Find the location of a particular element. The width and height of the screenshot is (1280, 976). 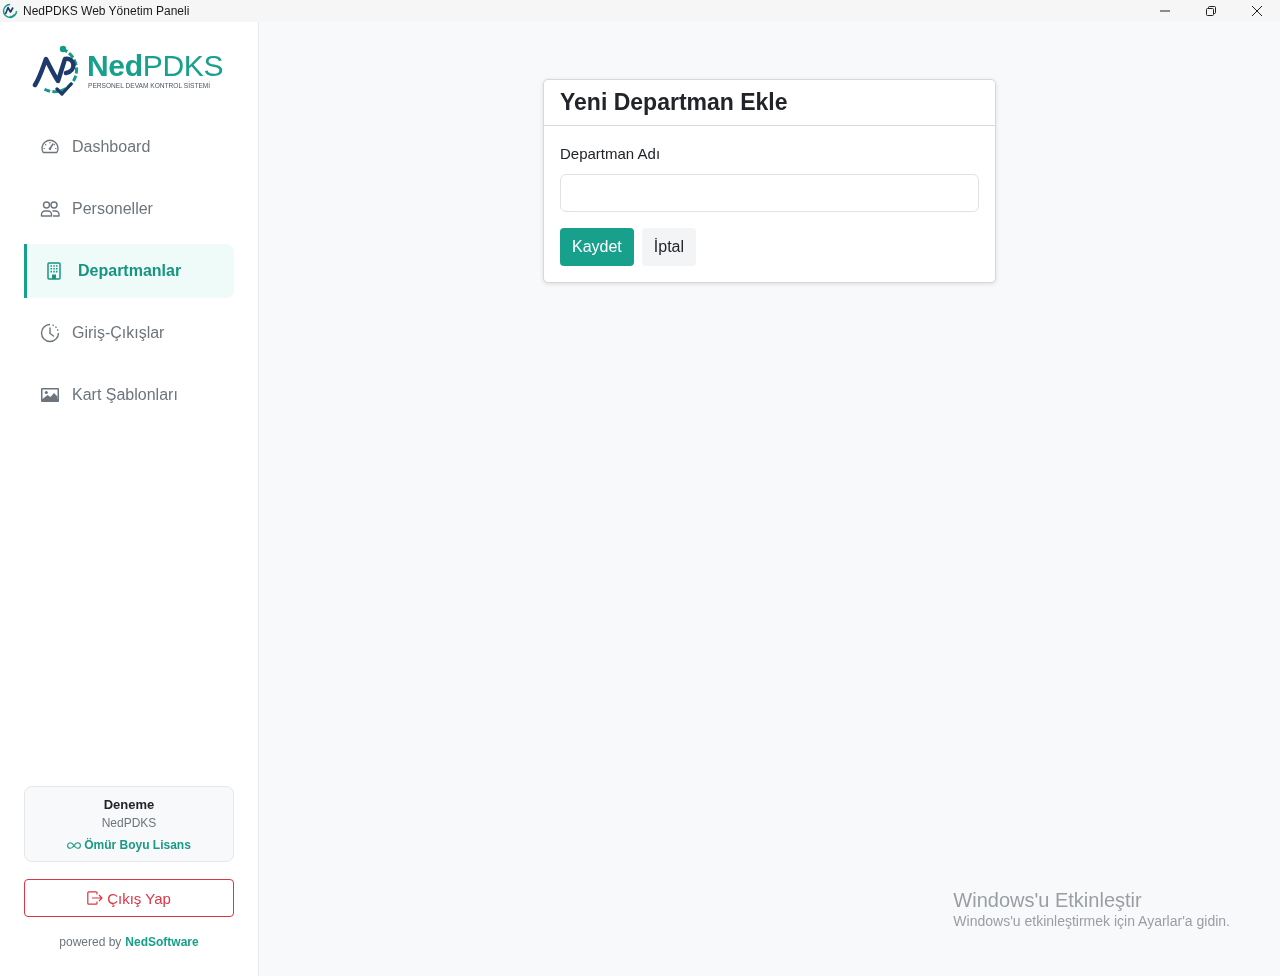

sidebar-item: Giriş-Çıkışlar is located at coordinates (129, 333).